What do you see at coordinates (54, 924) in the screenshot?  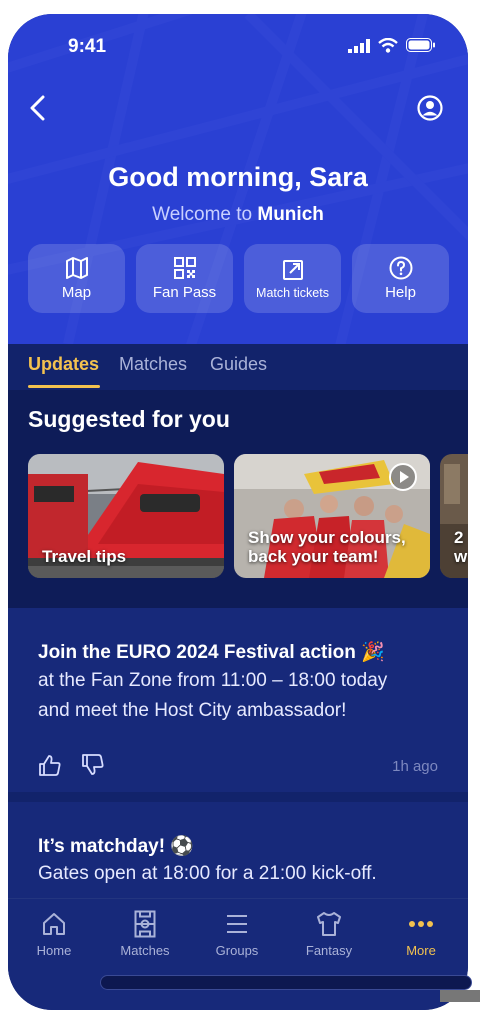 I see `home-icon` at bounding box center [54, 924].